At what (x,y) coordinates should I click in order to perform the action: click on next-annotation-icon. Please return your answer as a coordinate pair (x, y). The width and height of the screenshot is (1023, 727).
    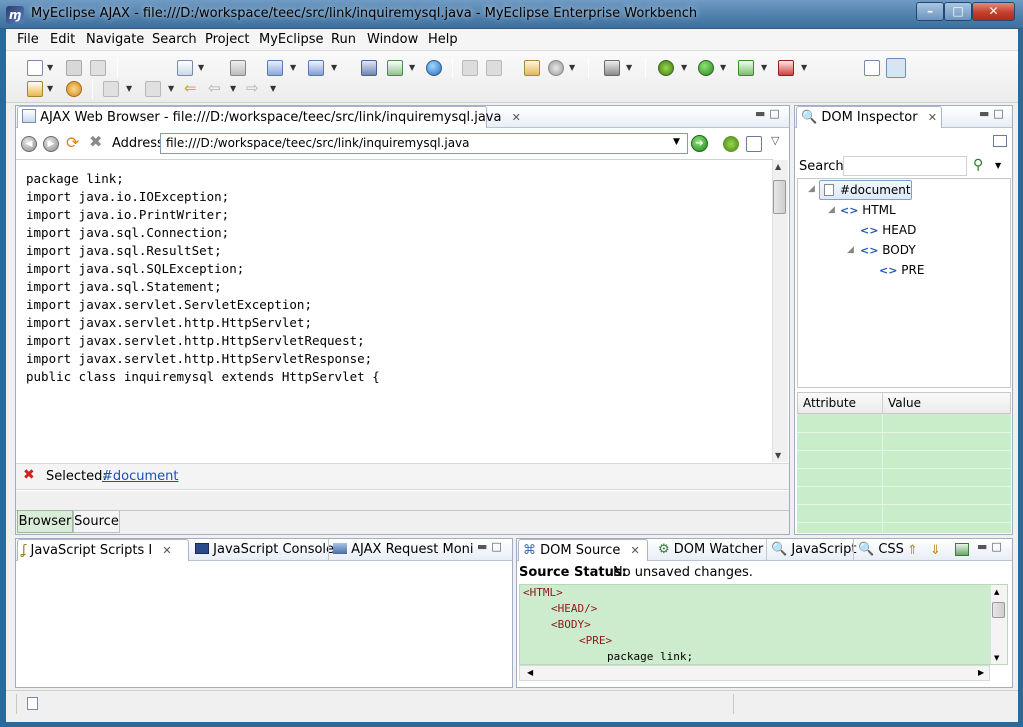
    Looking at the image, I should click on (111, 89).